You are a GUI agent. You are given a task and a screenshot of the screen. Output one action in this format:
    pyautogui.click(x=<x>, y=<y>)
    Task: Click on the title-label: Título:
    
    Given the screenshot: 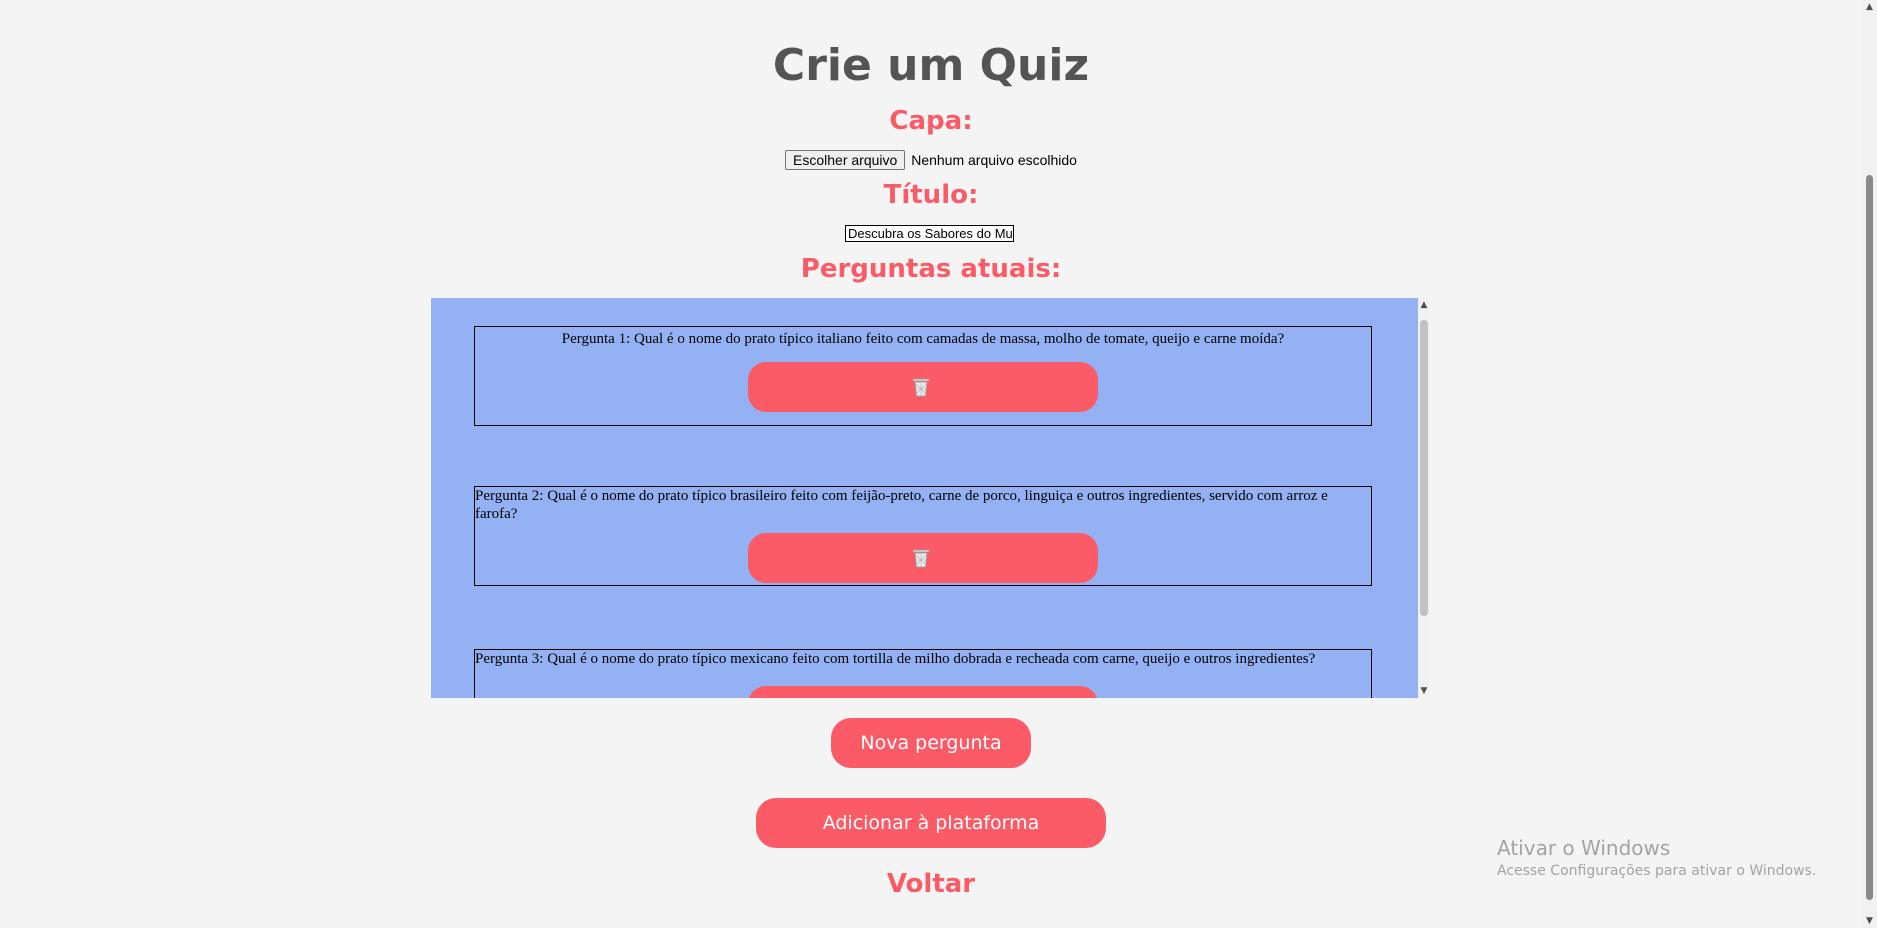 What is the action you would take?
    pyautogui.click(x=931, y=195)
    